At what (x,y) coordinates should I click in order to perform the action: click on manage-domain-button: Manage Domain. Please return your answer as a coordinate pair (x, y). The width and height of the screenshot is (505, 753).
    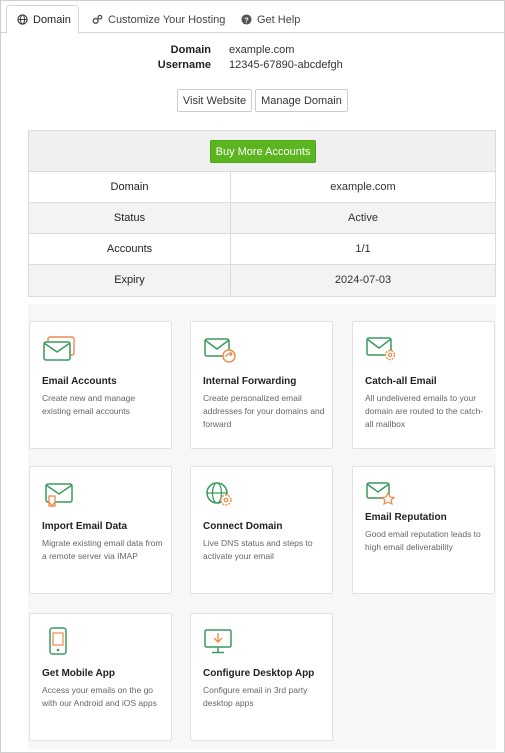
    Looking at the image, I should click on (301, 100).